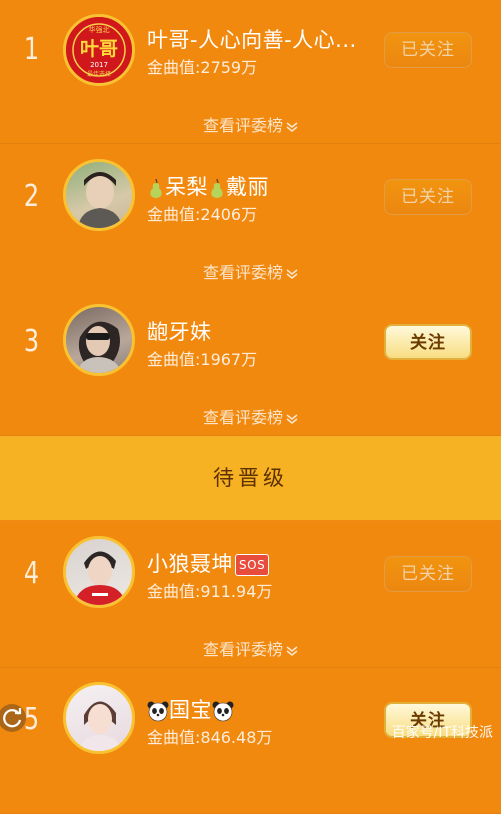 Image resolution: width=501 pixels, height=814 pixels. Describe the element at coordinates (252, 565) in the screenshot. I see `sos-badge: SOS` at that location.